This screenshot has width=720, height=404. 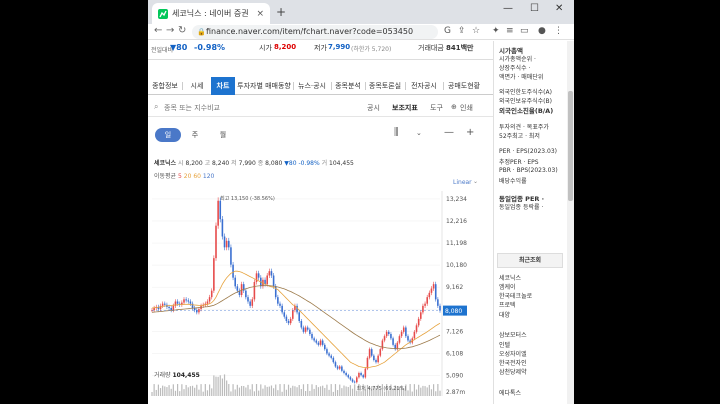 I want to click on zoom-in-icon: +, so click(x=470, y=132).